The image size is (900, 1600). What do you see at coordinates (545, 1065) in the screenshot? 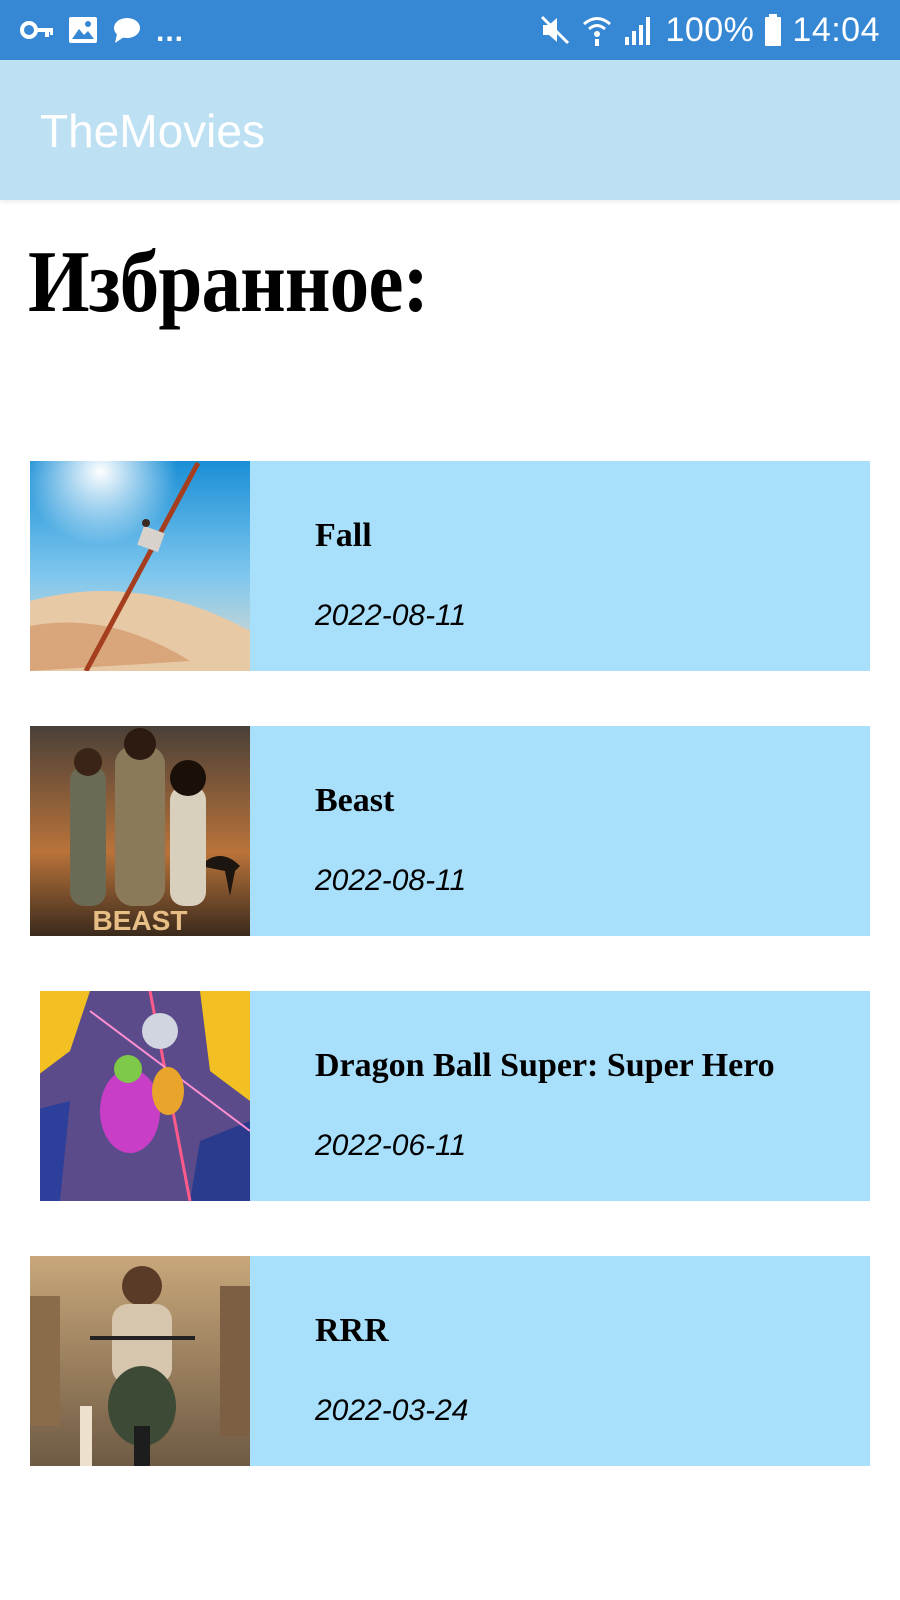
I see `movie-title: Dragon Ball Super: Super Hero` at bounding box center [545, 1065].